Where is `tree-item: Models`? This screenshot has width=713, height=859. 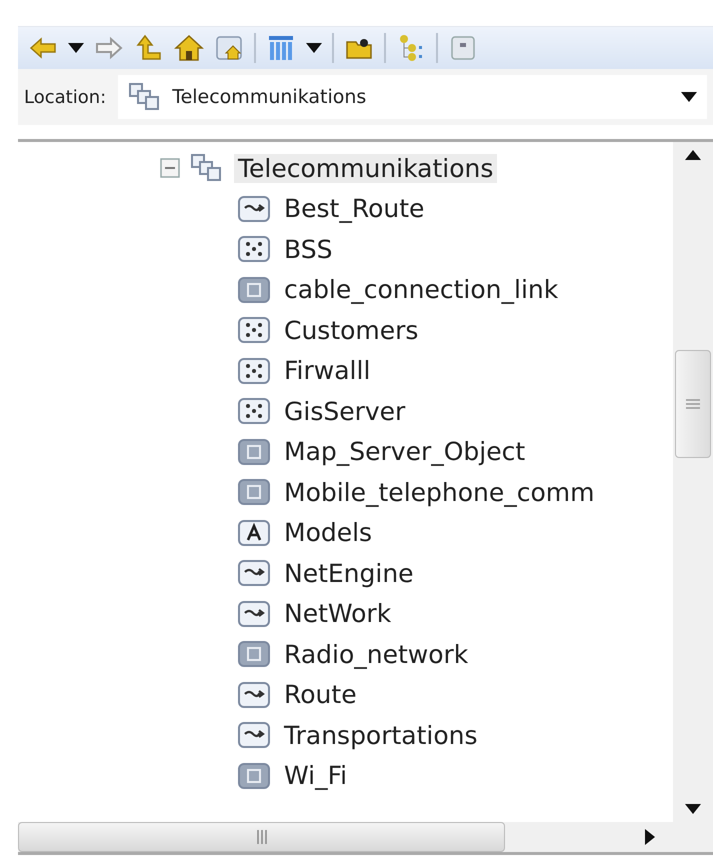 tree-item: Models is located at coordinates (328, 533).